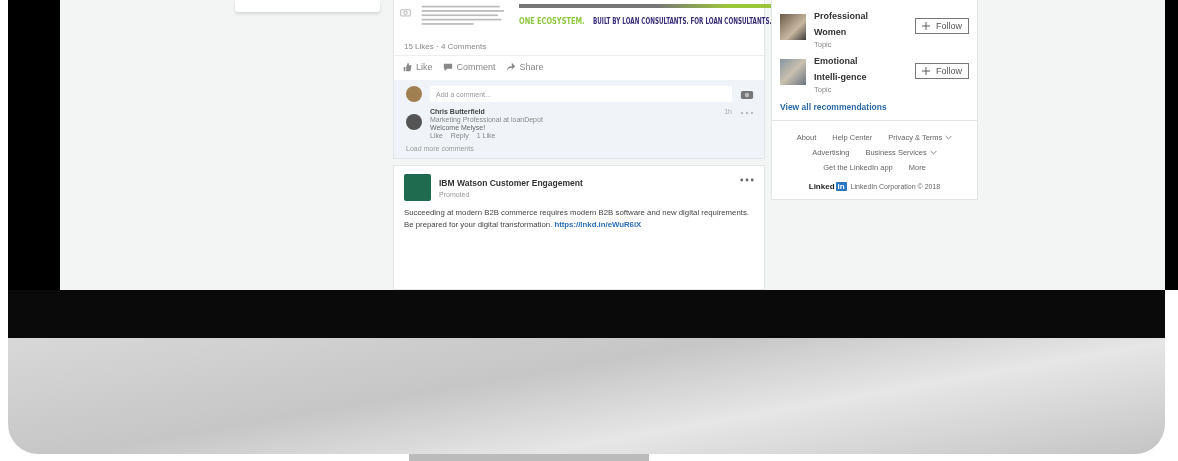  Describe the element at coordinates (447, 67) in the screenshot. I see `speech-bubble-icon` at that location.